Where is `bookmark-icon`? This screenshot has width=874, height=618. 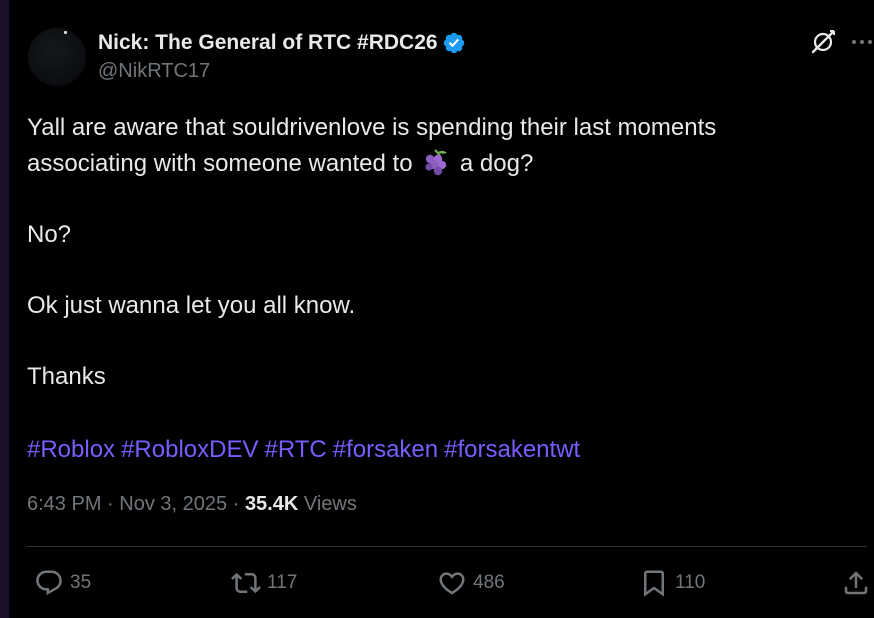
bookmark-icon is located at coordinates (654, 583).